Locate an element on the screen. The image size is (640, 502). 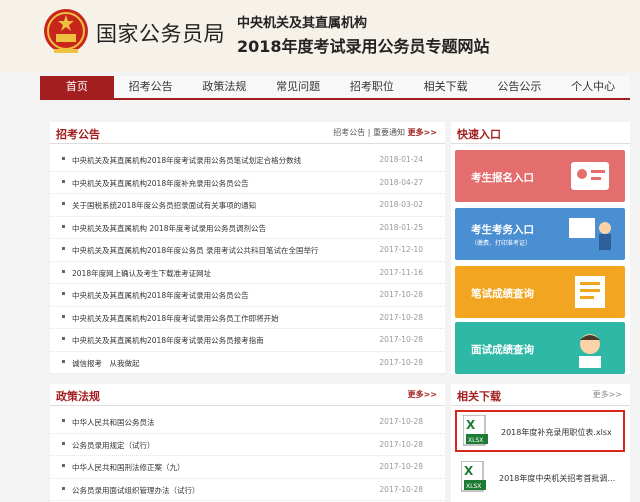
download-filename: 2018年度补充录用职位表.xlsx is located at coordinates (561, 432).